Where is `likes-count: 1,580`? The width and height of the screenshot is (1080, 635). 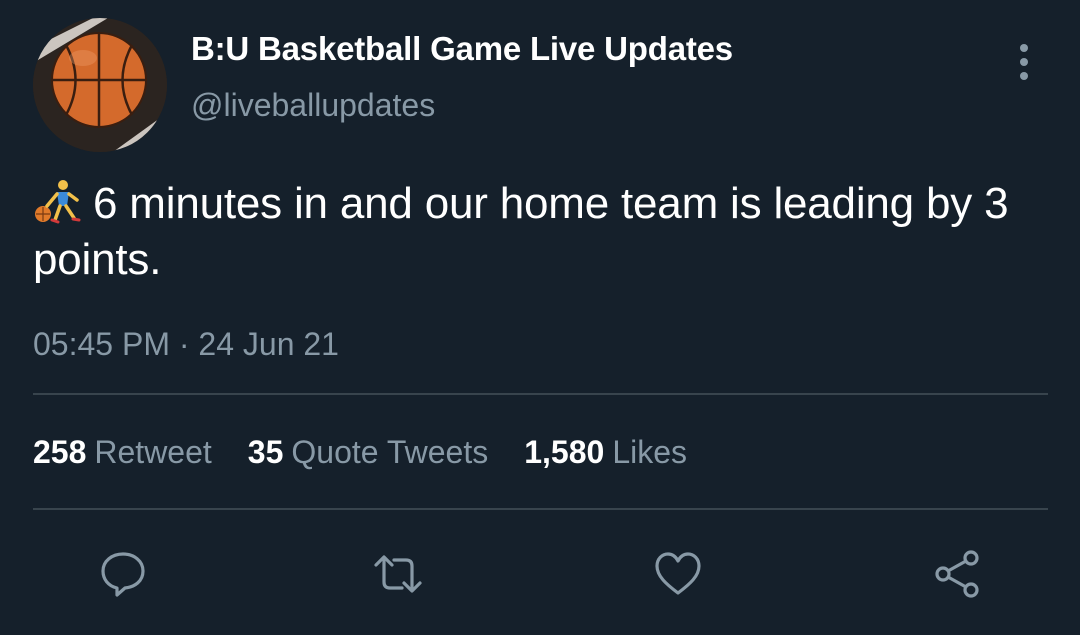
likes-count: 1,580 is located at coordinates (564, 452).